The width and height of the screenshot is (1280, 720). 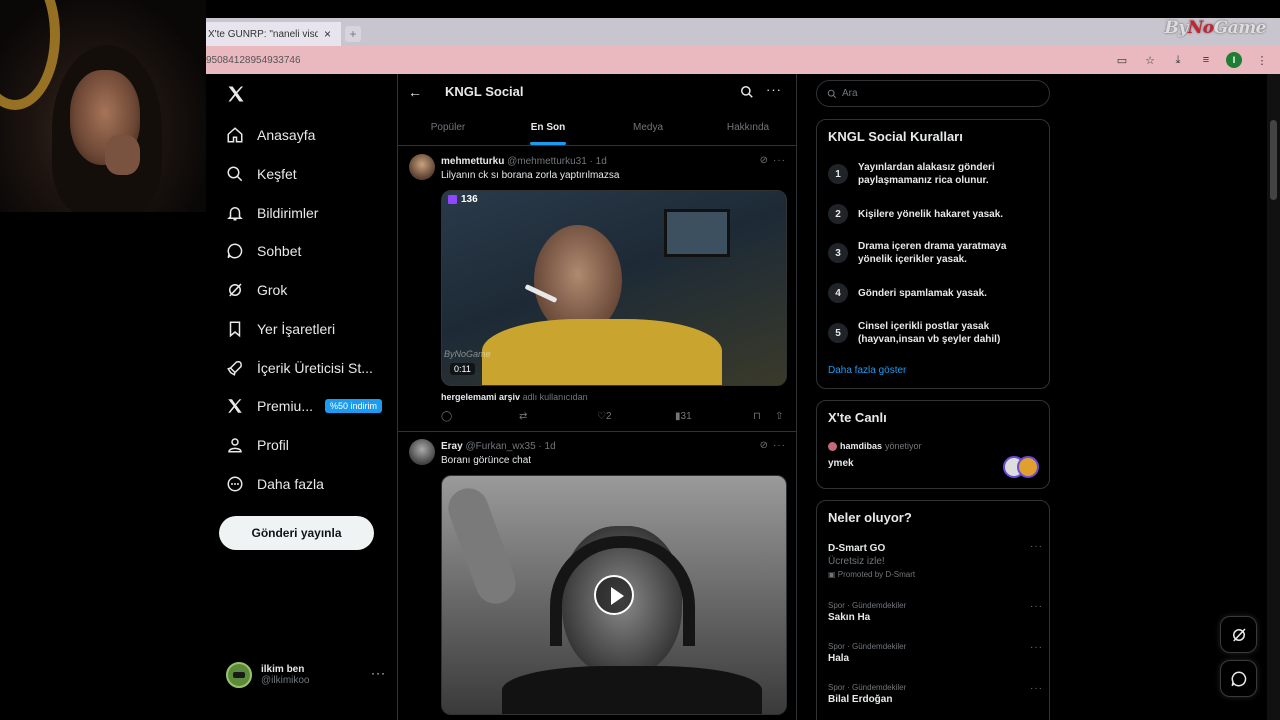 I want to click on viewer-count: 136, so click(x=469, y=199).